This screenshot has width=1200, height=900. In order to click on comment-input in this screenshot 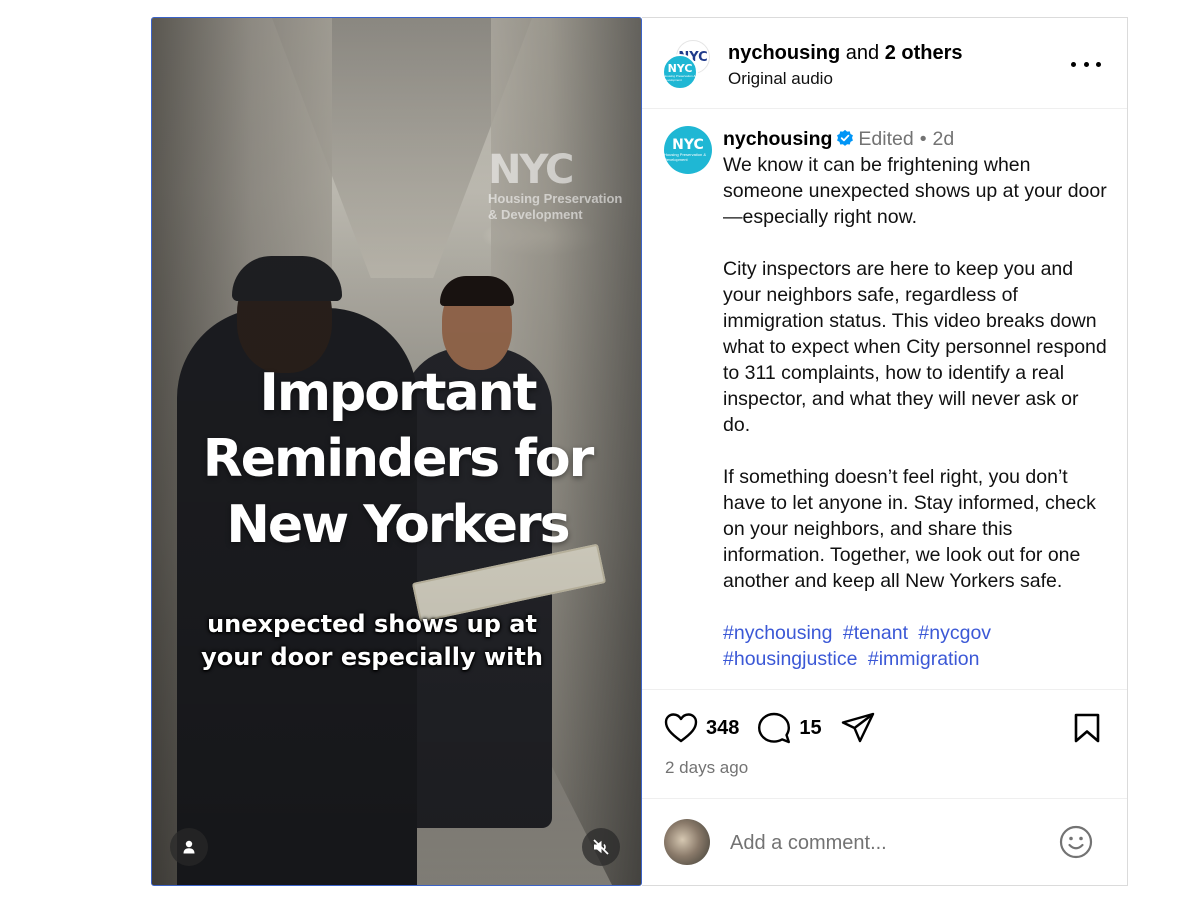, I will do `click(875, 843)`.